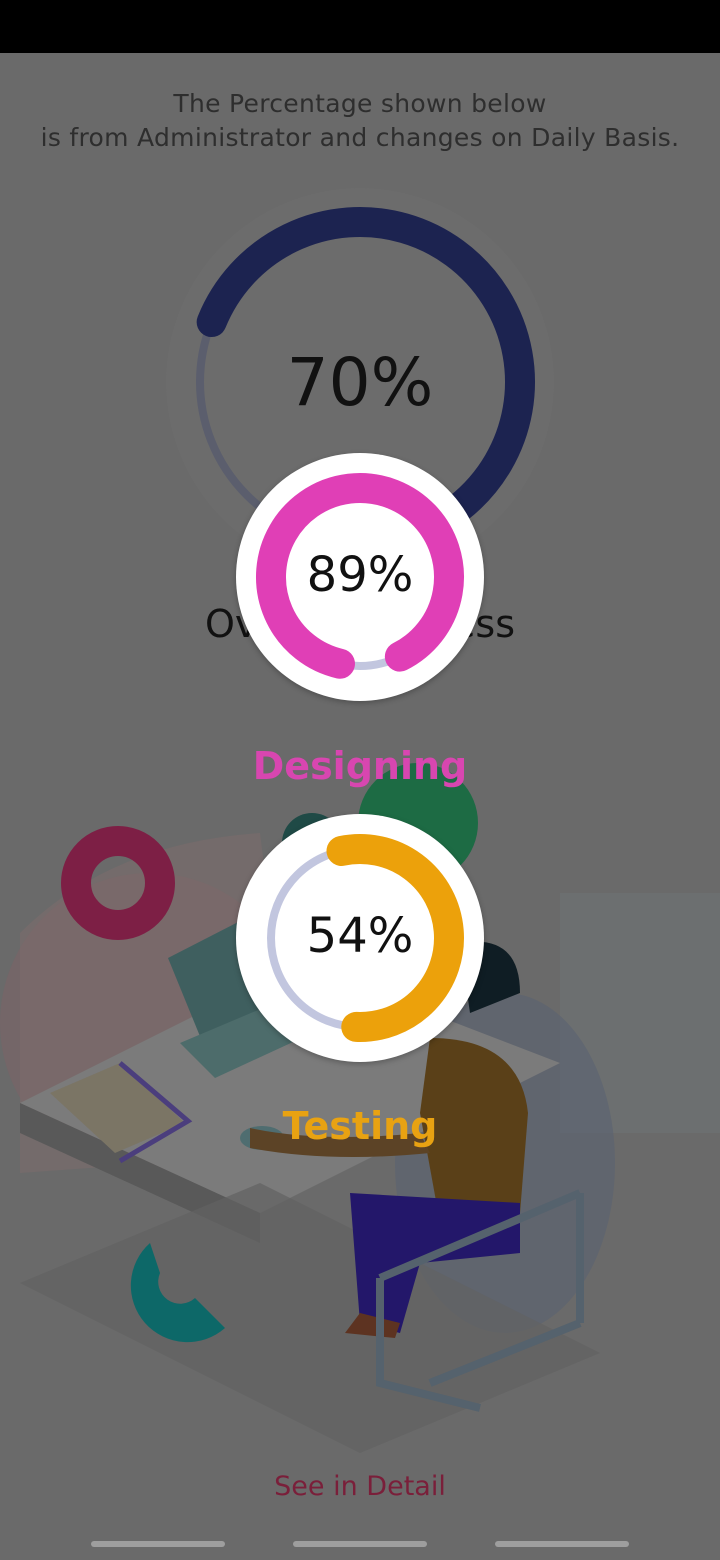  I want to click on designing-progress-badge: 89%, so click(360, 577).